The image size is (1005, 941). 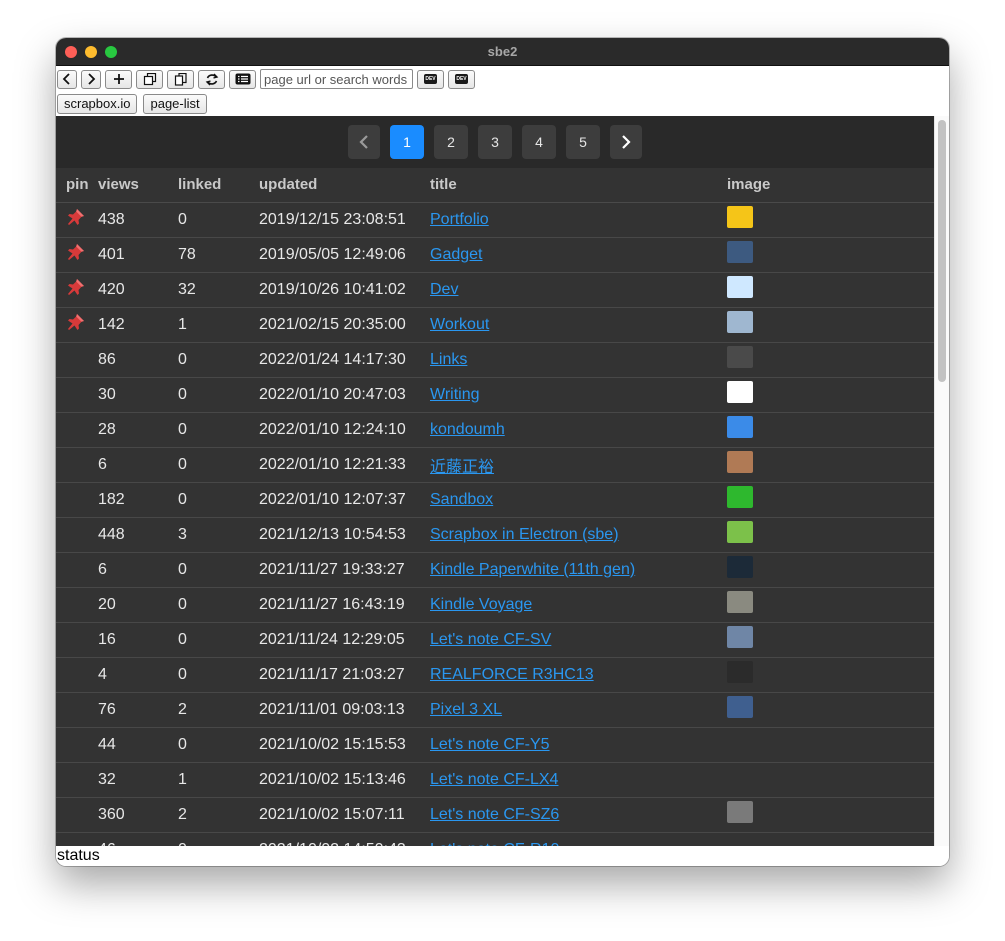 What do you see at coordinates (466, 709) in the screenshot?
I see `page-title-link: Pixel 3 XL` at bounding box center [466, 709].